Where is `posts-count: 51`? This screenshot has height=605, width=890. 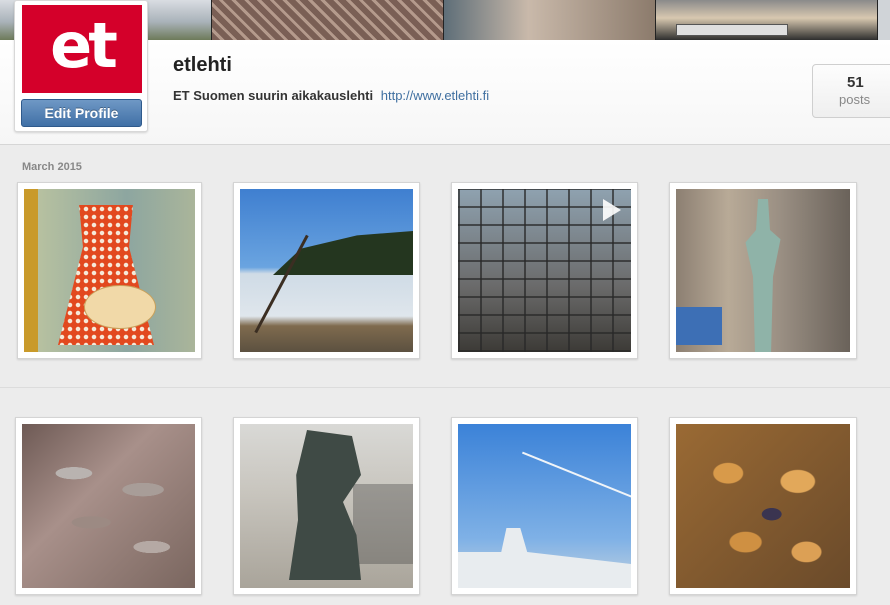 posts-count: 51 is located at coordinates (855, 82).